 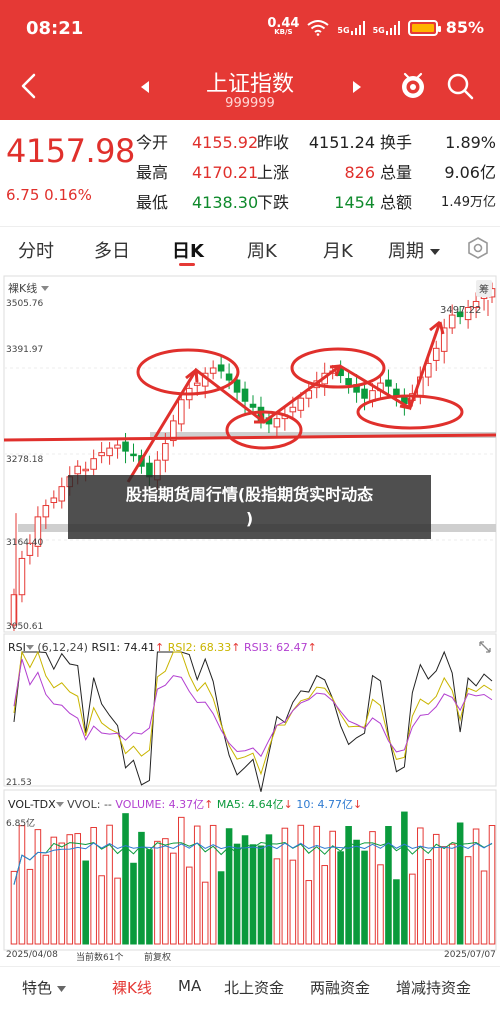 I want to click on rsi-low-label: 21.53, so click(x=19, y=783).